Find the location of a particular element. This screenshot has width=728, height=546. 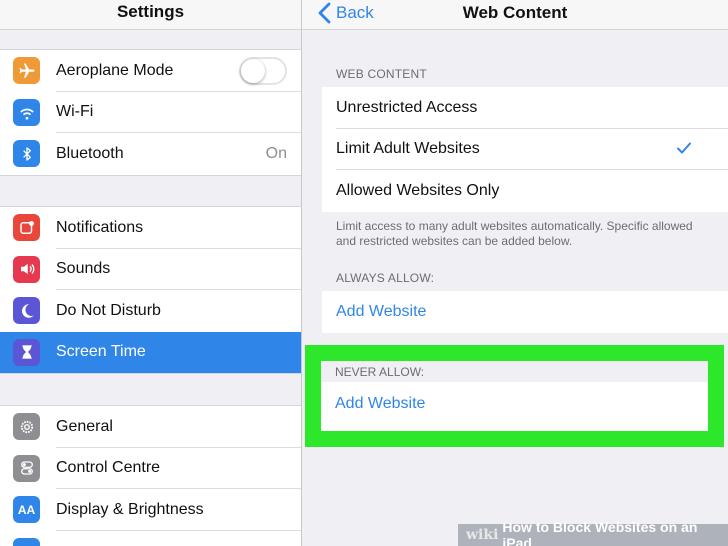

always-allow-group: Add Website is located at coordinates (525, 312).